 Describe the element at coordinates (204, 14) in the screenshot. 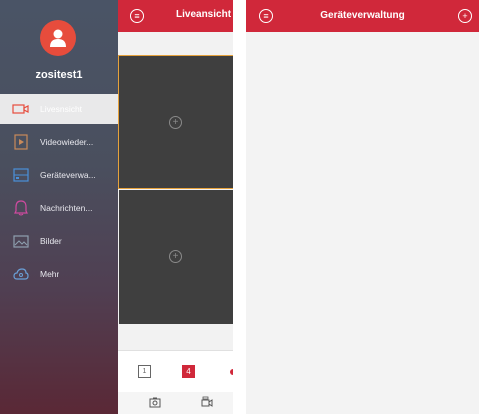

I see `live-view-title: Liveansicht` at that location.